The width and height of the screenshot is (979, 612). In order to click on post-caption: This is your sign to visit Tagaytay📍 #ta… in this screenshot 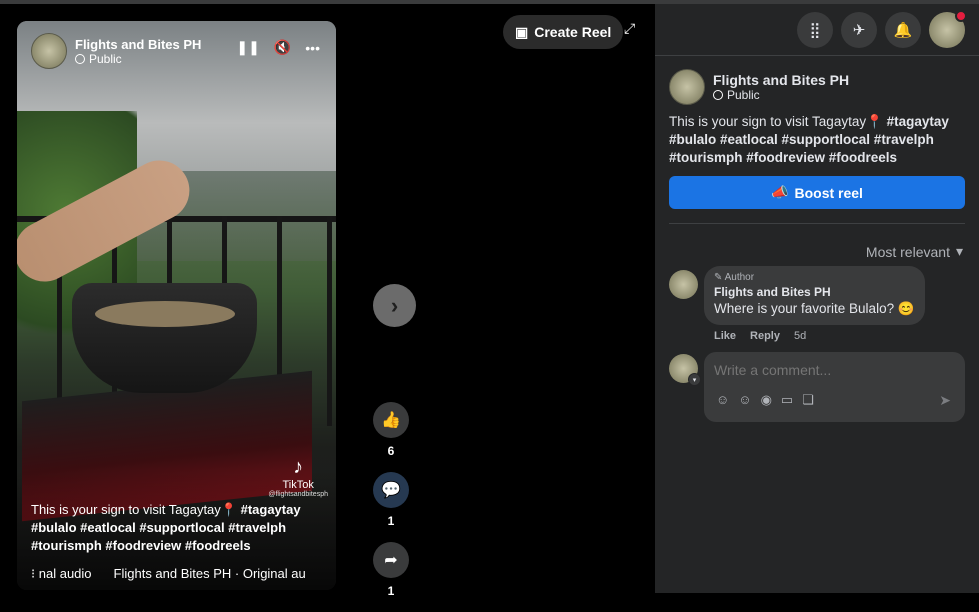, I will do `click(819, 140)`.